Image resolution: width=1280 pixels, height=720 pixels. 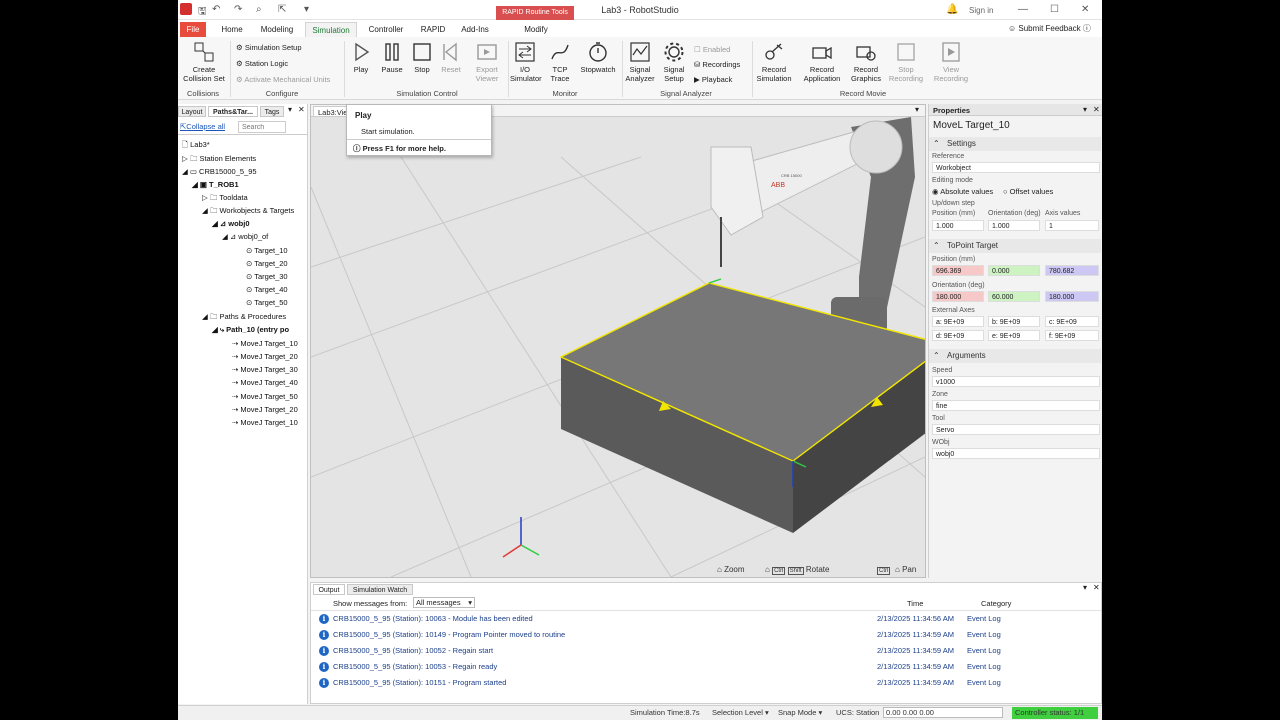 What do you see at coordinates (487, 62) in the screenshot?
I see `export-viewer-button: Export Viewer` at bounding box center [487, 62].